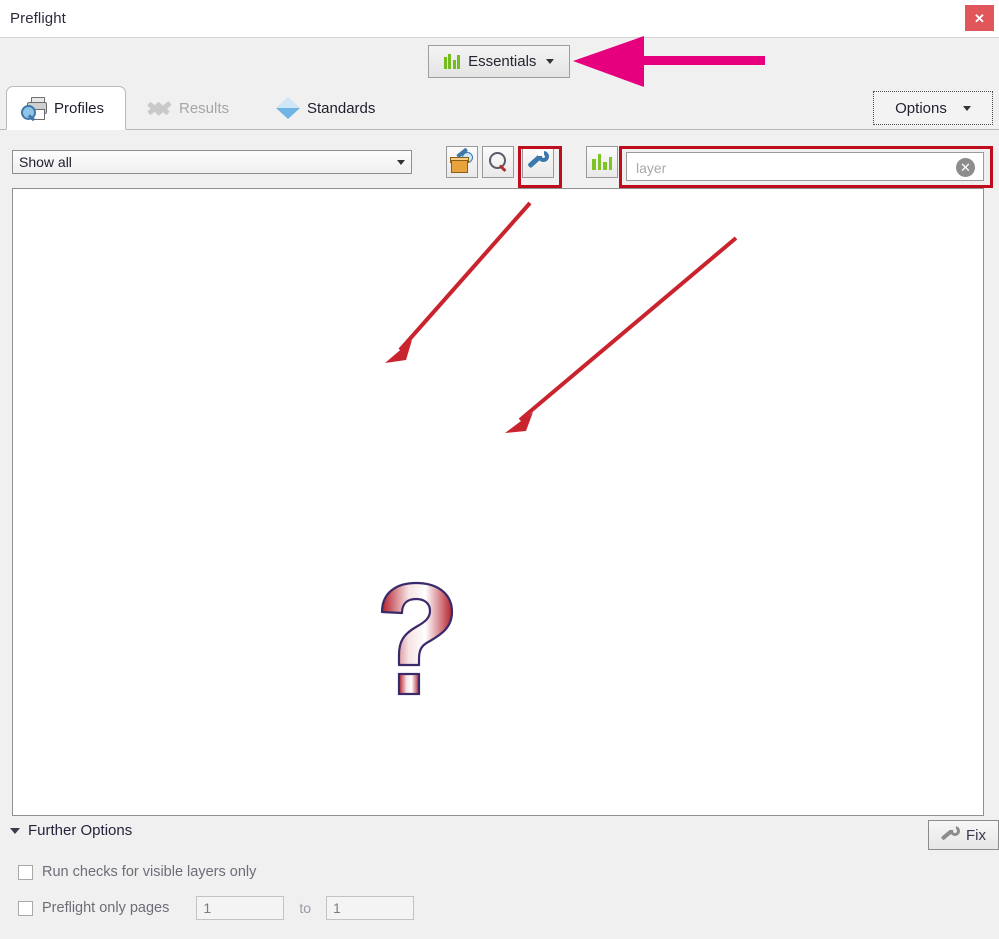 This screenshot has height=939, width=999. I want to click on further-options-toggle: Further Options, so click(71, 830).